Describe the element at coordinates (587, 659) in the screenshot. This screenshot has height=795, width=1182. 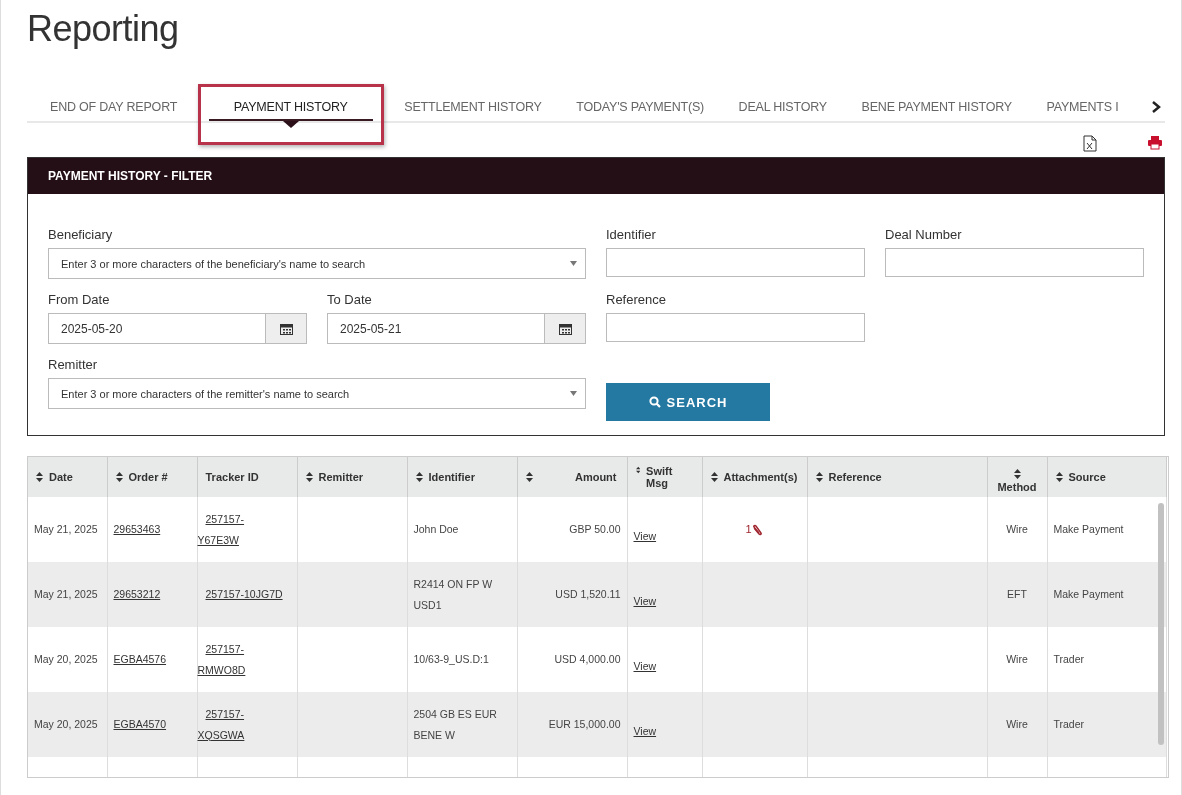
I see `amount-cell: USD 4,000.00` at that location.